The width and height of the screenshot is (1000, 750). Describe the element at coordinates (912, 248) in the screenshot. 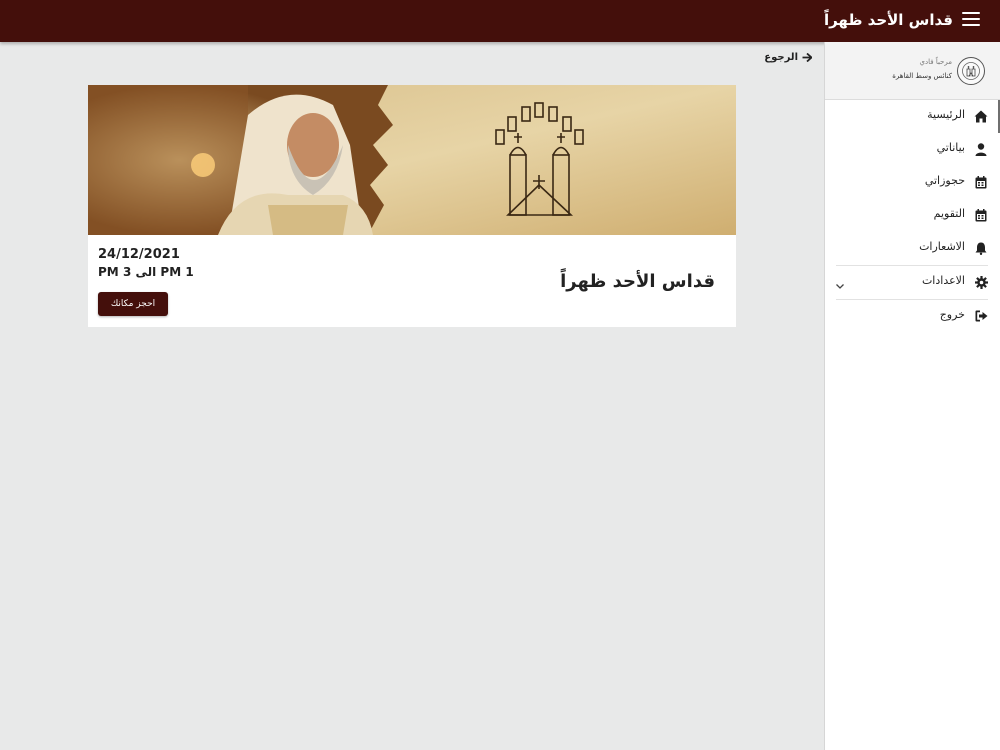

I see `sidebar-item-notifications: الاشعارات` at that location.